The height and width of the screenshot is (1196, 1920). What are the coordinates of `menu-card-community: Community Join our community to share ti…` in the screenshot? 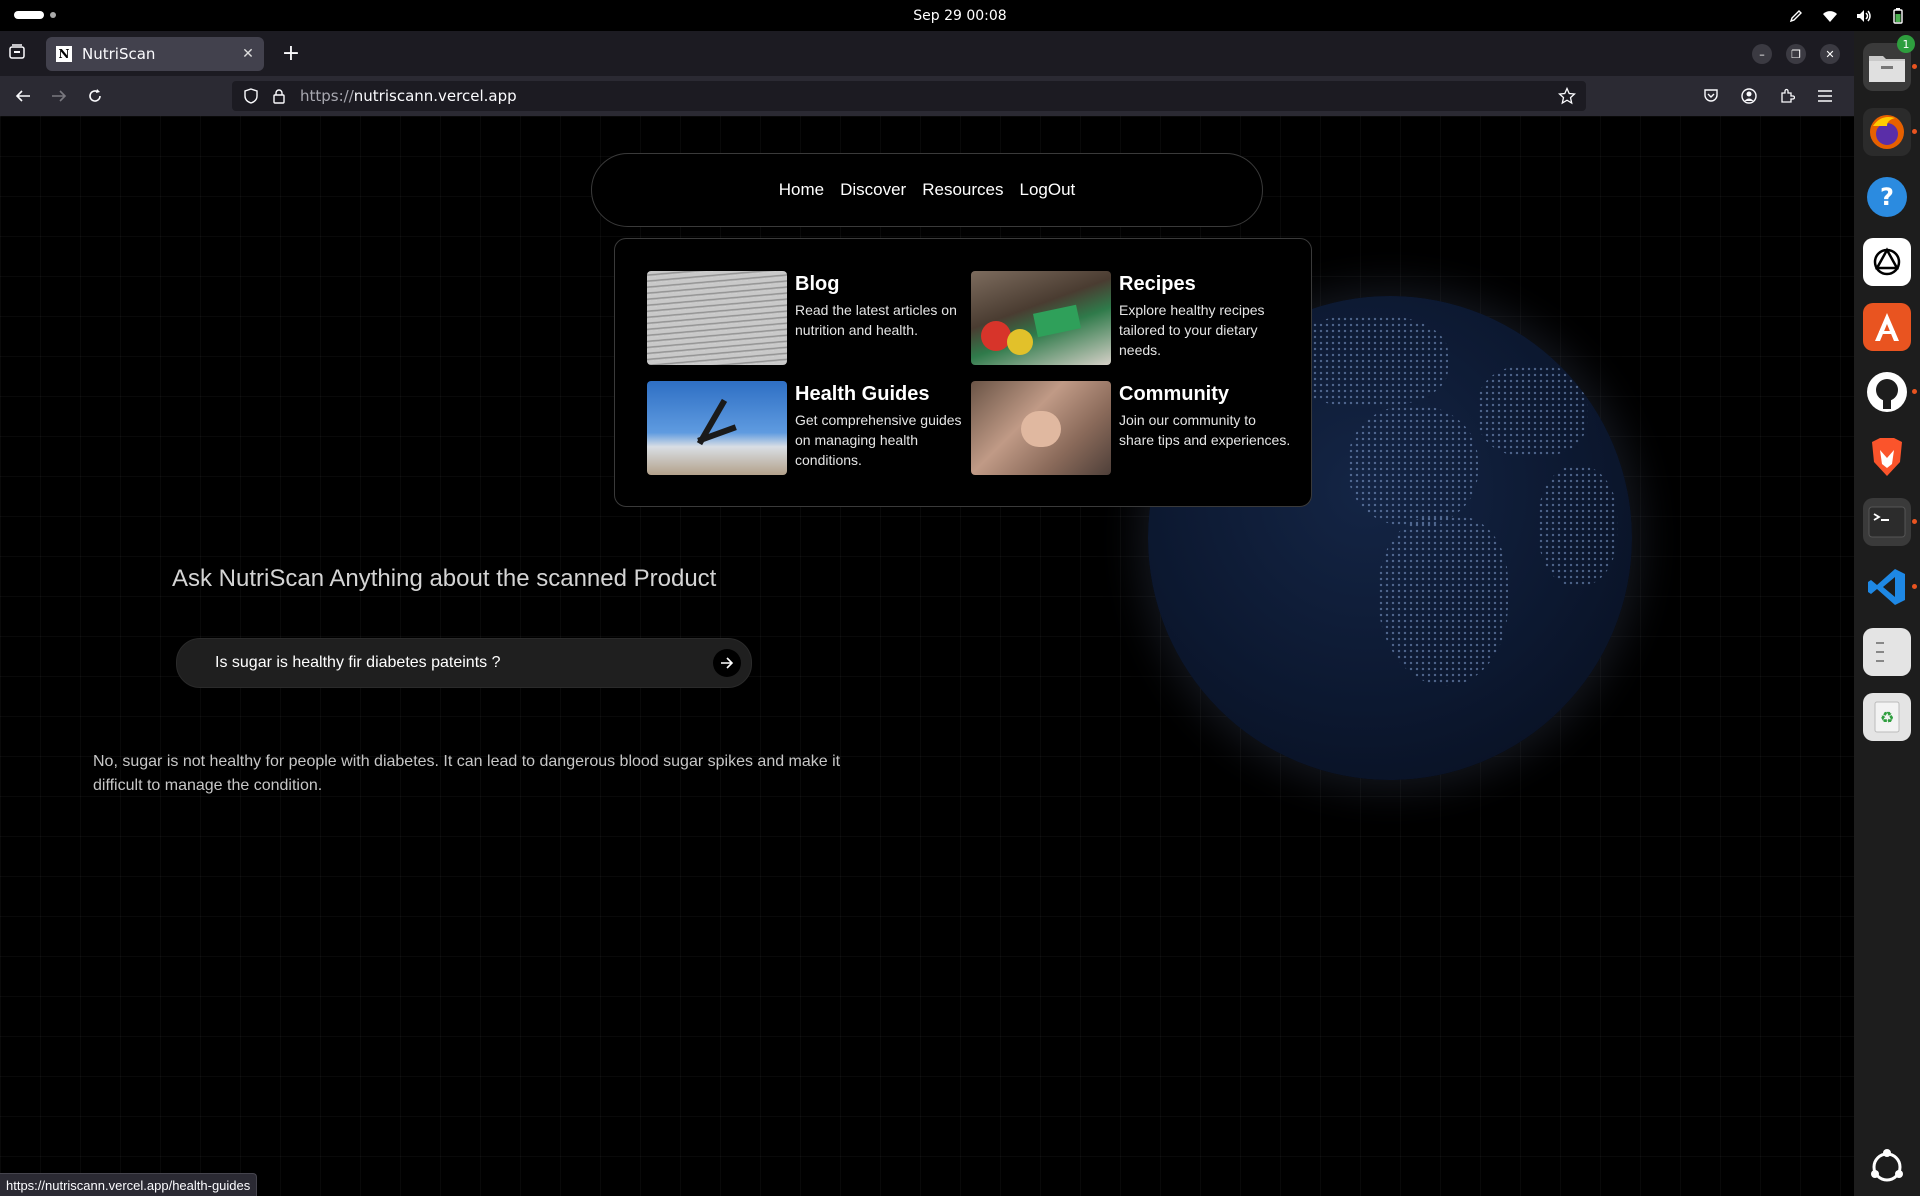 It's located at (1131, 429).